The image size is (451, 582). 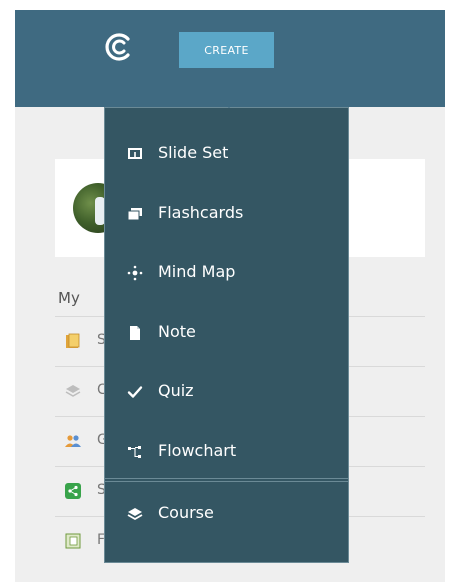 What do you see at coordinates (201, 212) in the screenshot?
I see `menu-item-label: Flashcards` at bounding box center [201, 212].